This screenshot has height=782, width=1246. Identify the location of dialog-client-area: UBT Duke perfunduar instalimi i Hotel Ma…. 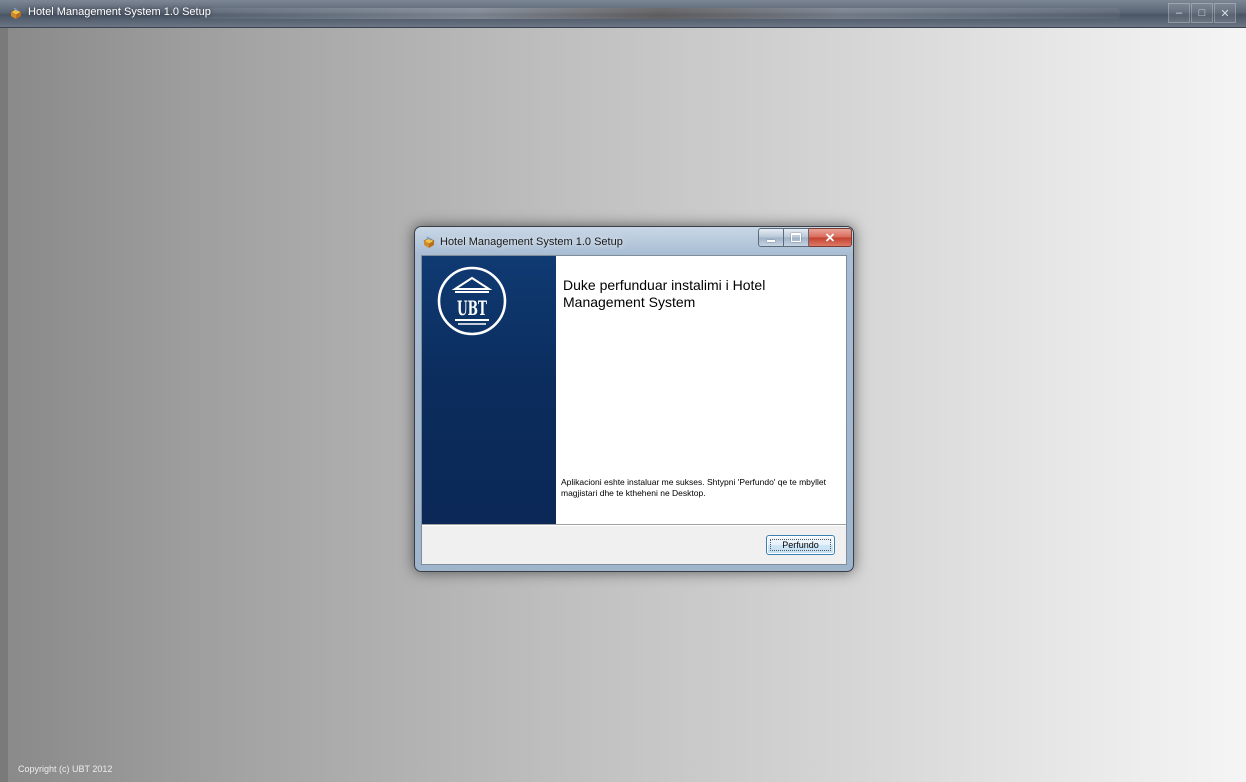
(634, 410).